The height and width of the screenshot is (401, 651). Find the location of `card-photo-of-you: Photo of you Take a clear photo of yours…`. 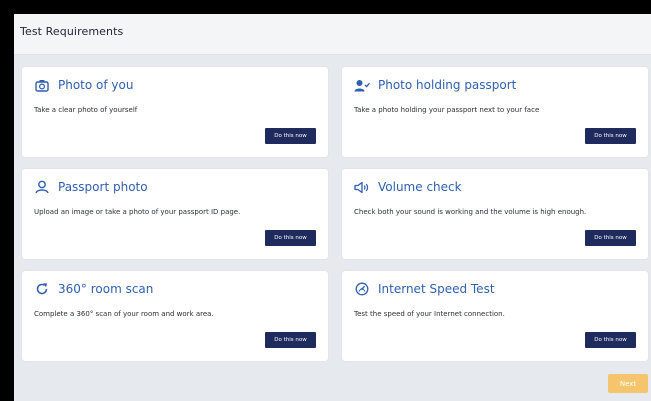

card-photo-of-you: Photo of you Take a clear photo of yours… is located at coordinates (175, 112).